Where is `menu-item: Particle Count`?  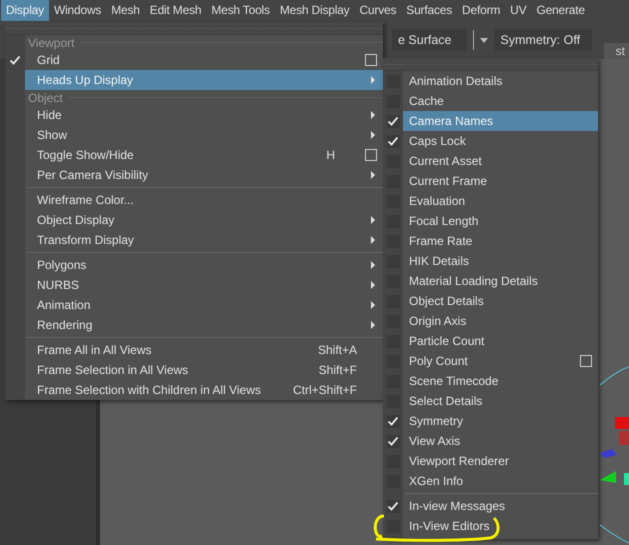
menu-item: Particle Count is located at coordinates (500, 341).